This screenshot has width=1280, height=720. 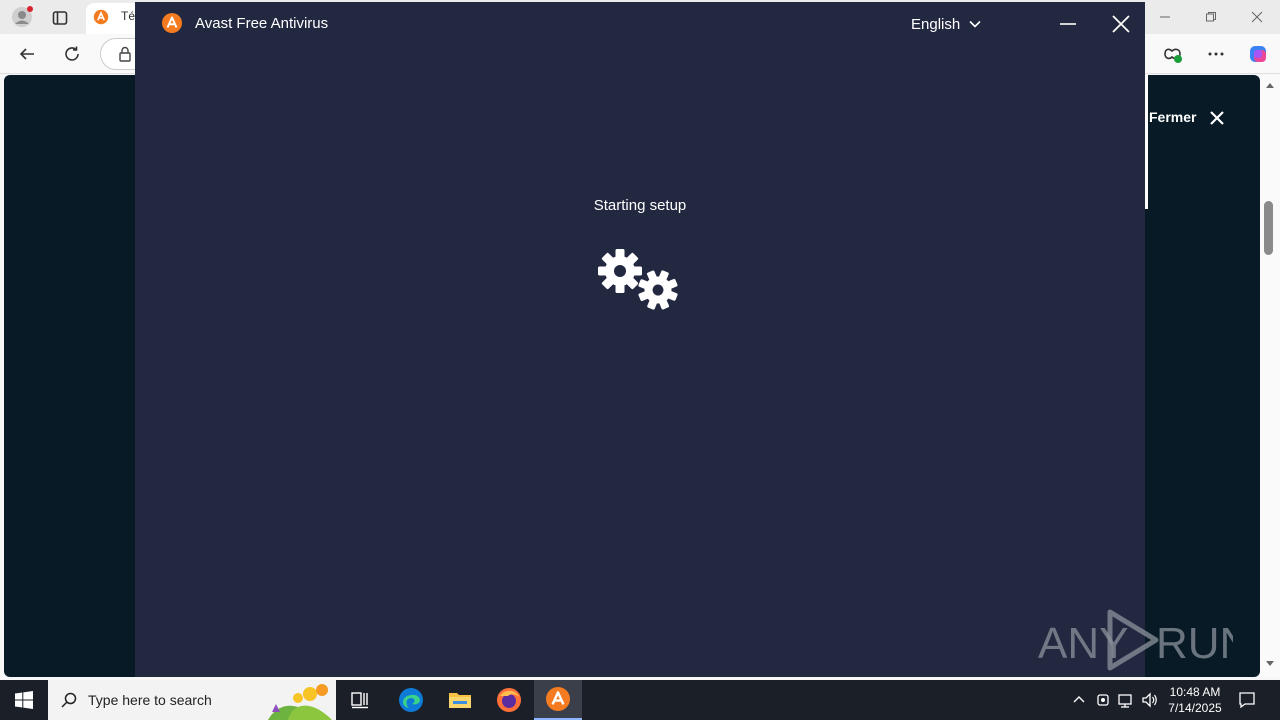 I want to click on taskbar-avast-button, so click(x=558, y=700).